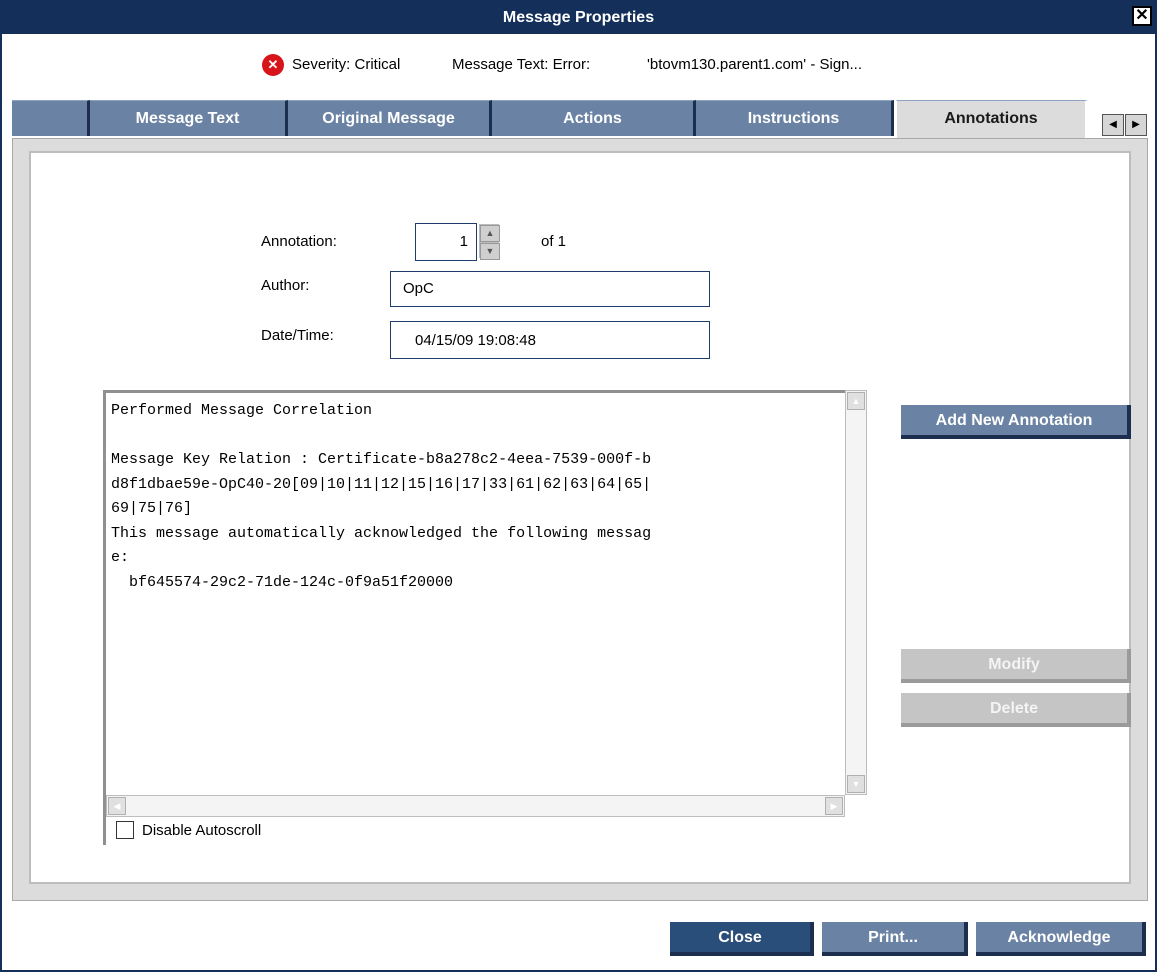 This screenshot has height=972, width=1157. I want to click on acknowledge-button: Acknowledge, so click(1061, 939).